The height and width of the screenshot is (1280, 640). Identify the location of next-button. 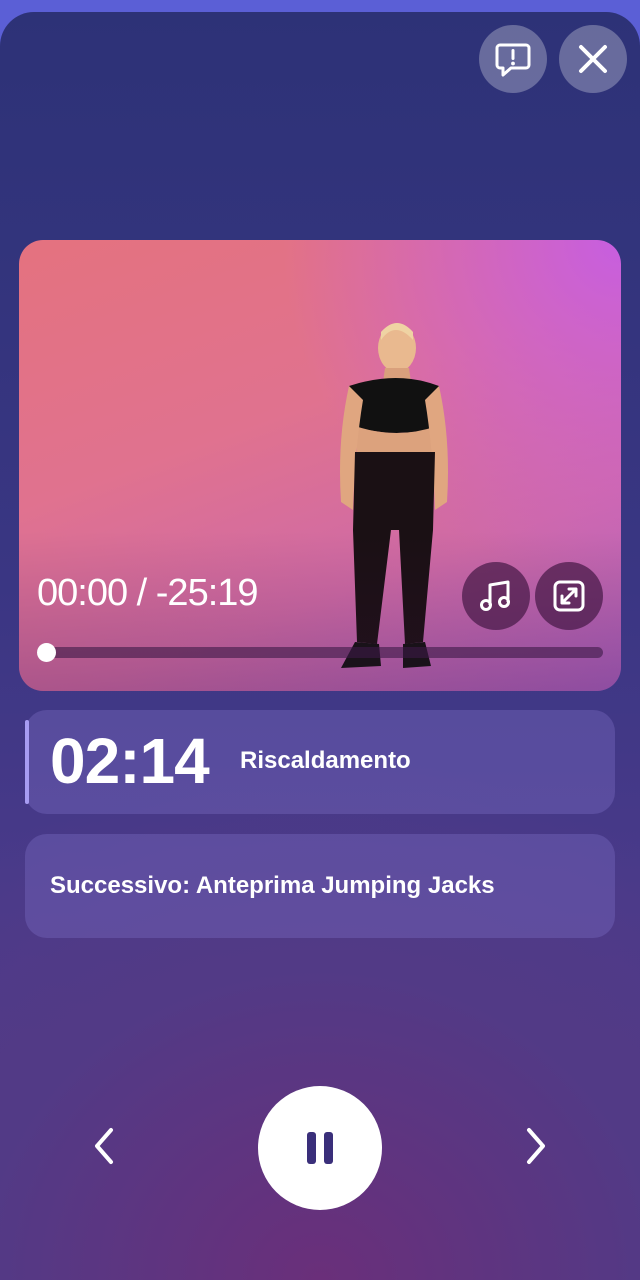
(536, 1146).